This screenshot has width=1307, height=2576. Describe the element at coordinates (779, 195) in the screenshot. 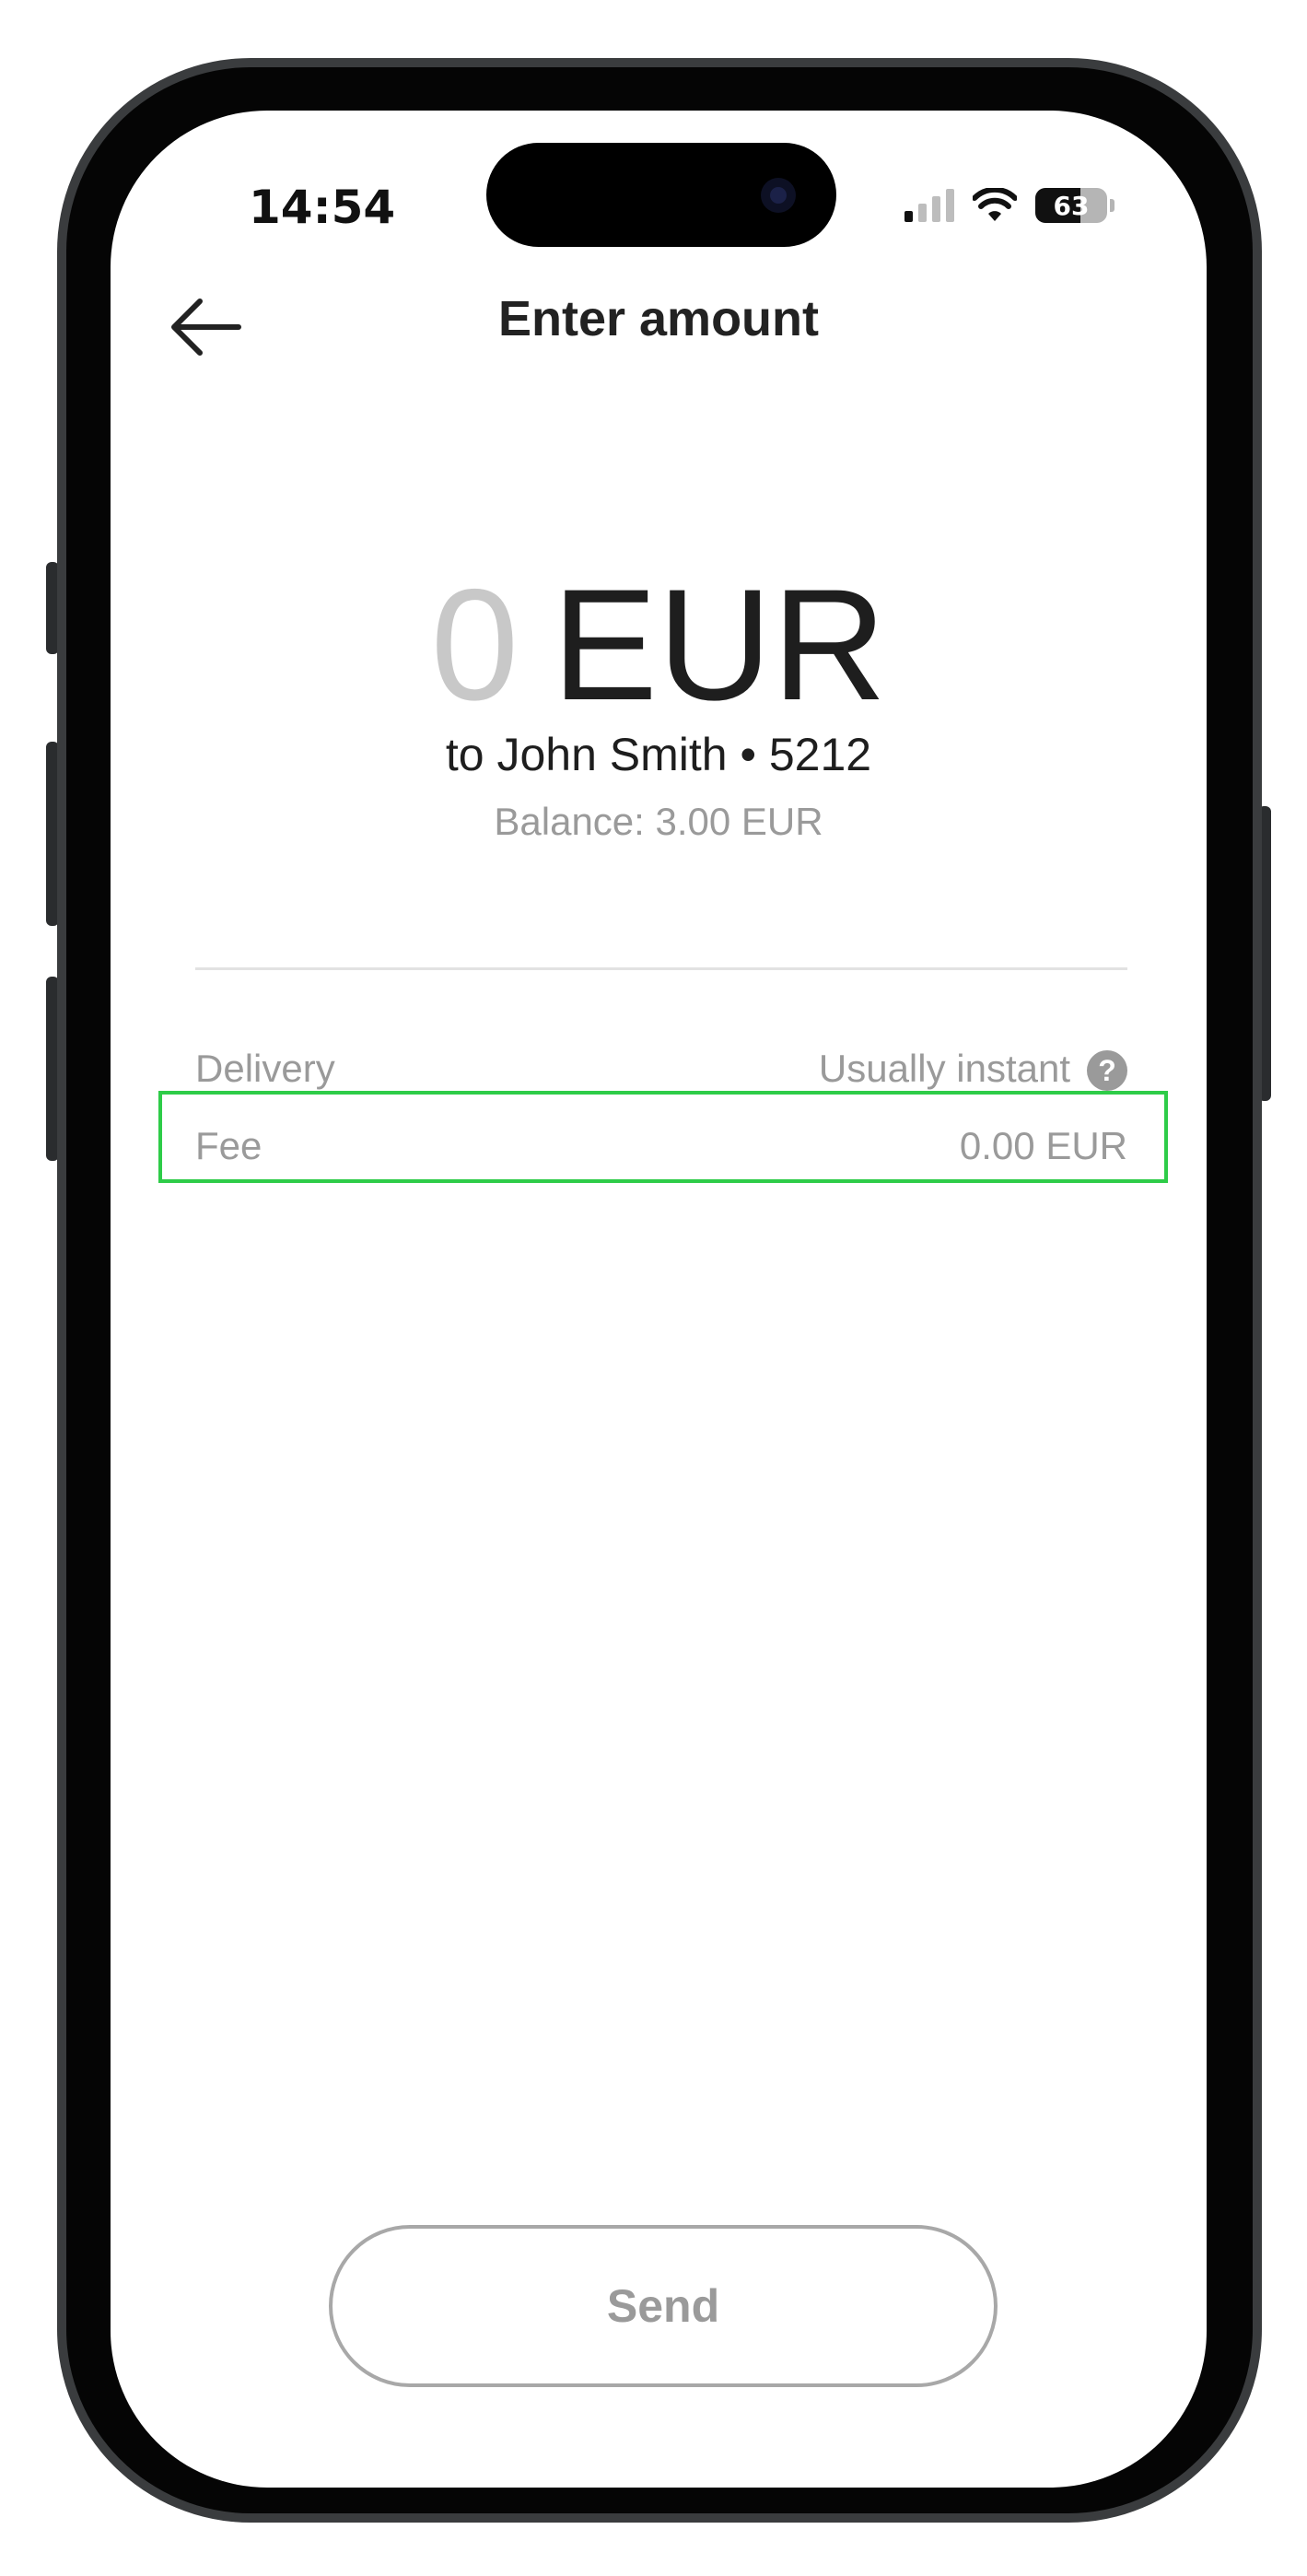

I see `camera-icon` at that location.